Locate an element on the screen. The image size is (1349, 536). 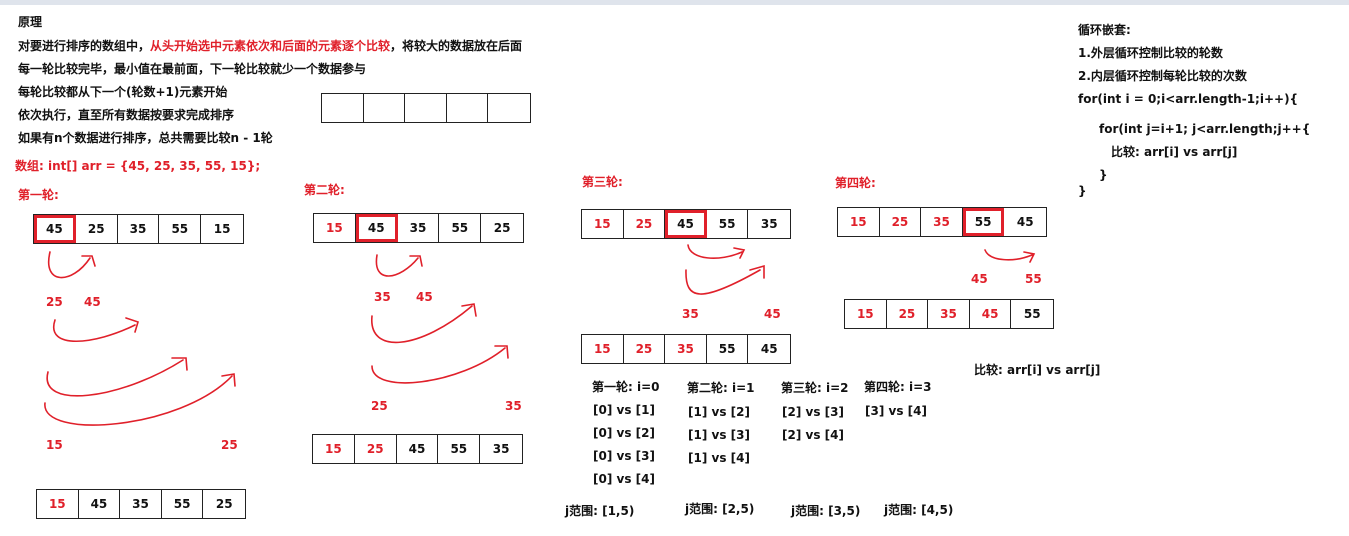
round-4-initial-array: 15 25 35 55 45 is located at coordinates (942, 222).